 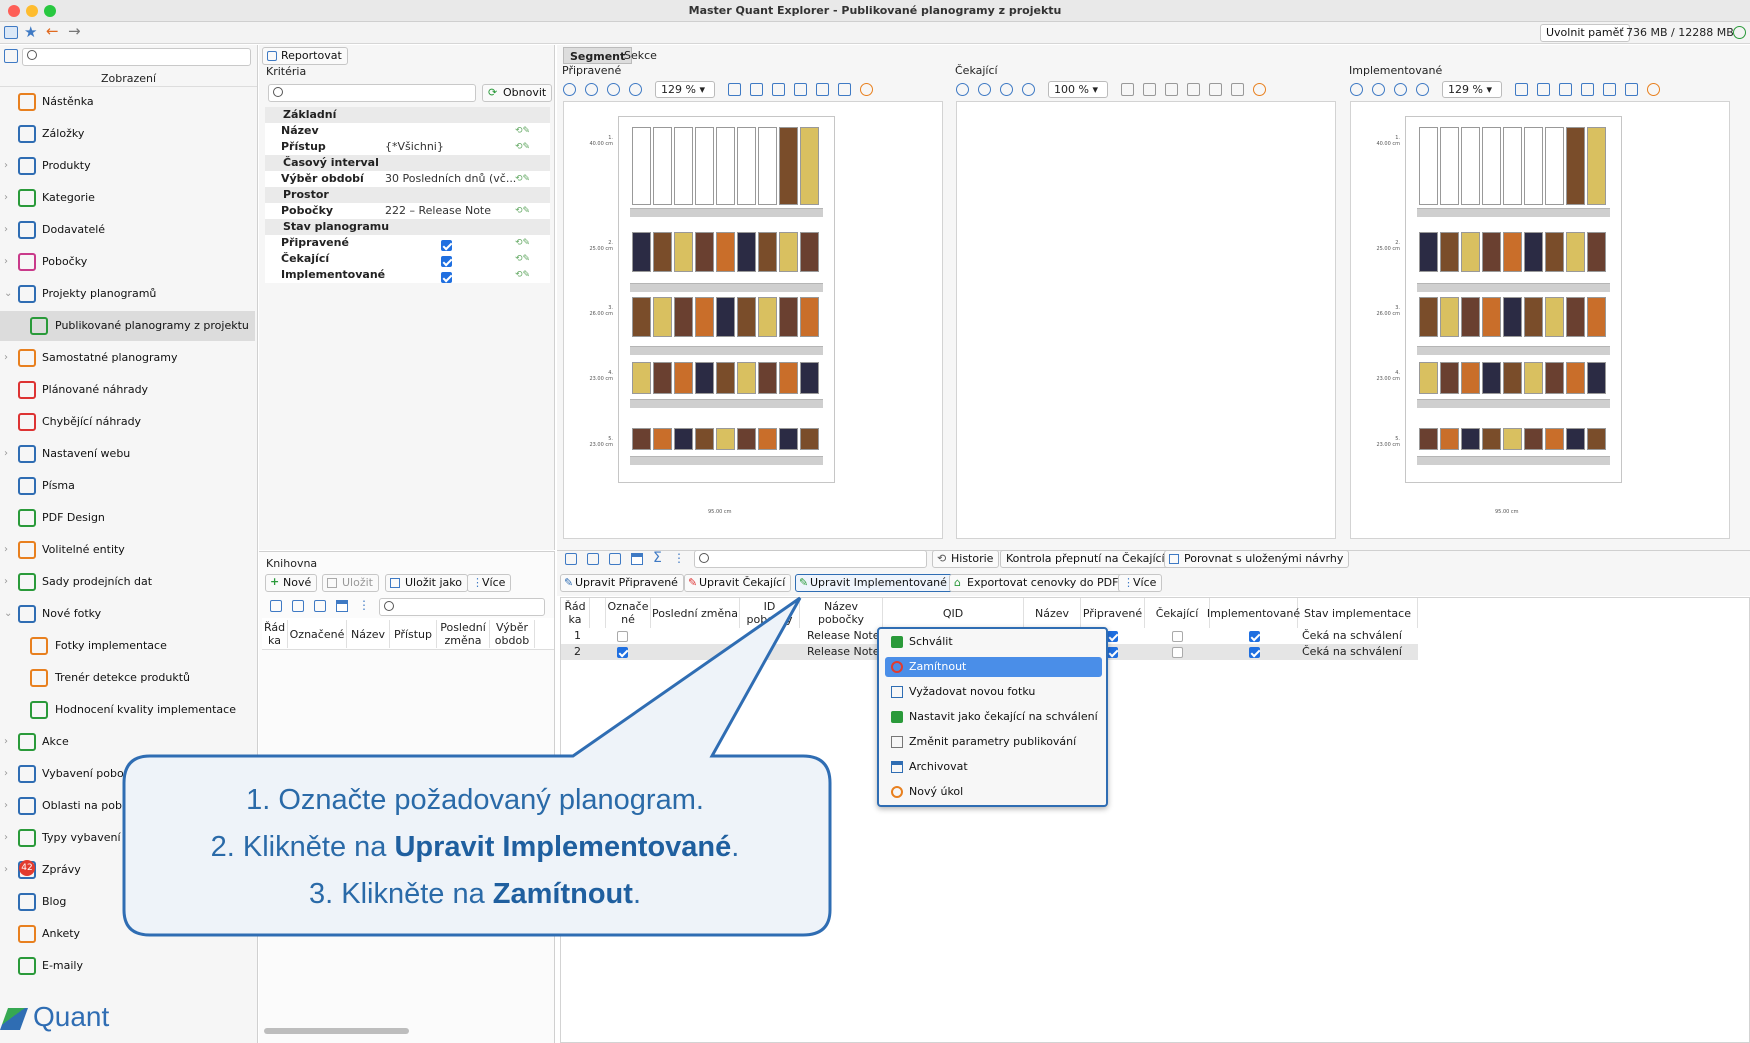 What do you see at coordinates (127, 134) in the screenshot?
I see `sidebar-item-bookmark: Záložky` at bounding box center [127, 134].